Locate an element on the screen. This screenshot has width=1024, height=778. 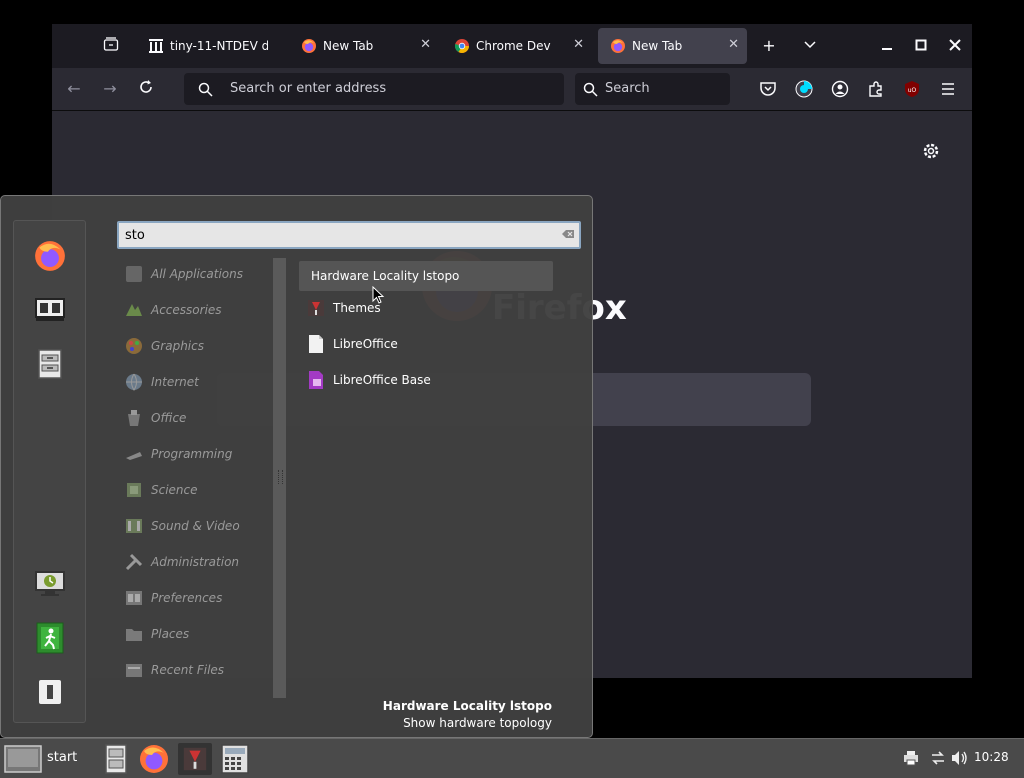
category-internet: Internet is located at coordinates (161, 382).